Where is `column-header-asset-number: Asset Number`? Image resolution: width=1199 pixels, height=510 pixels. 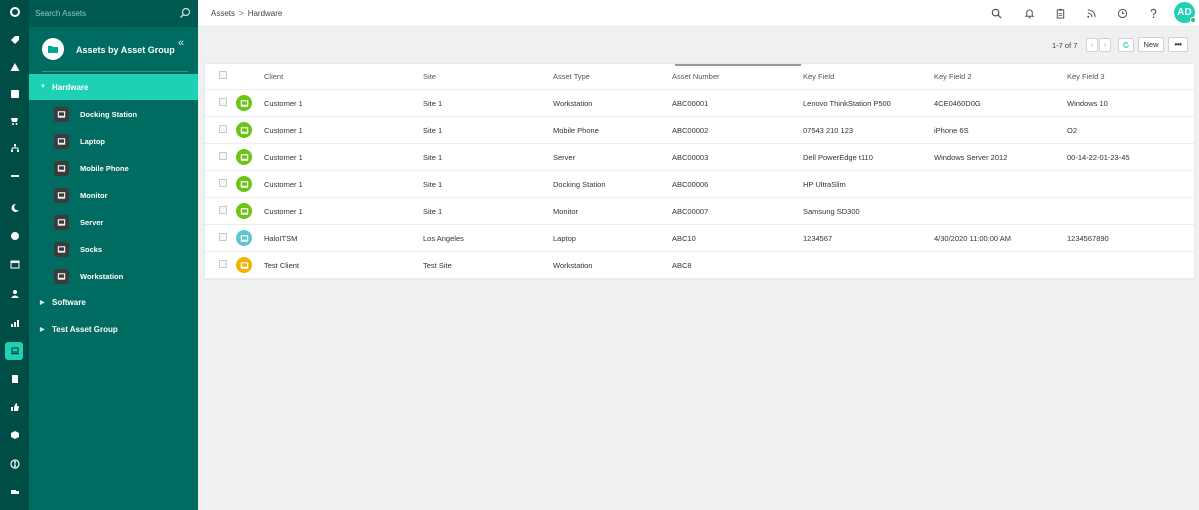
column-header-asset-number: Asset Number is located at coordinates (696, 76).